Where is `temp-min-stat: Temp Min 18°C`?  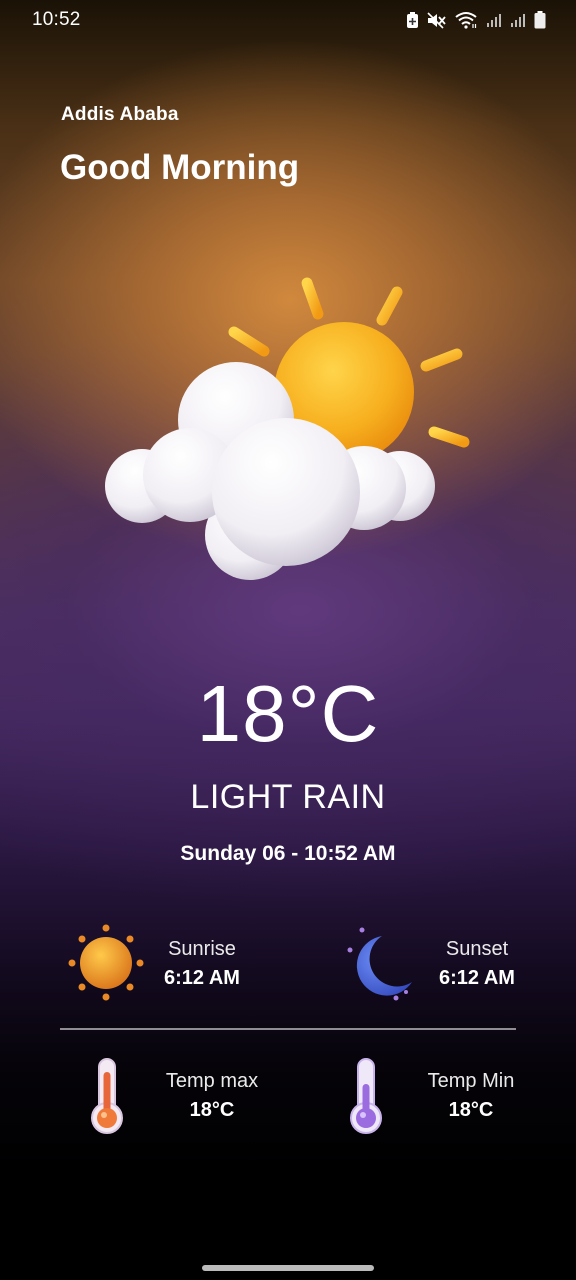
temp-min-stat: Temp Min 18°C is located at coordinates (434, 1096).